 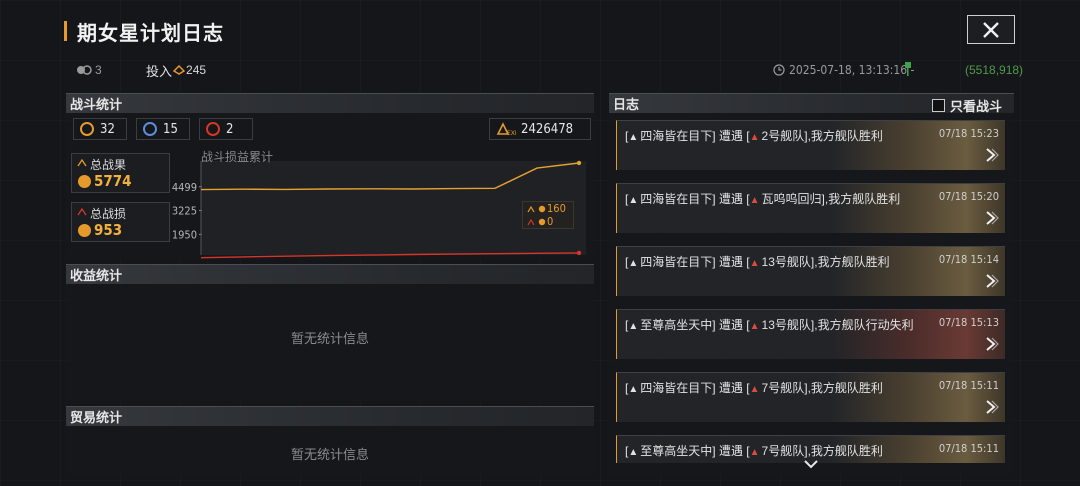 What do you see at coordinates (968, 196) in the screenshot?
I see `log-time: 07/18 15:20` at bounding box center [968, 196].